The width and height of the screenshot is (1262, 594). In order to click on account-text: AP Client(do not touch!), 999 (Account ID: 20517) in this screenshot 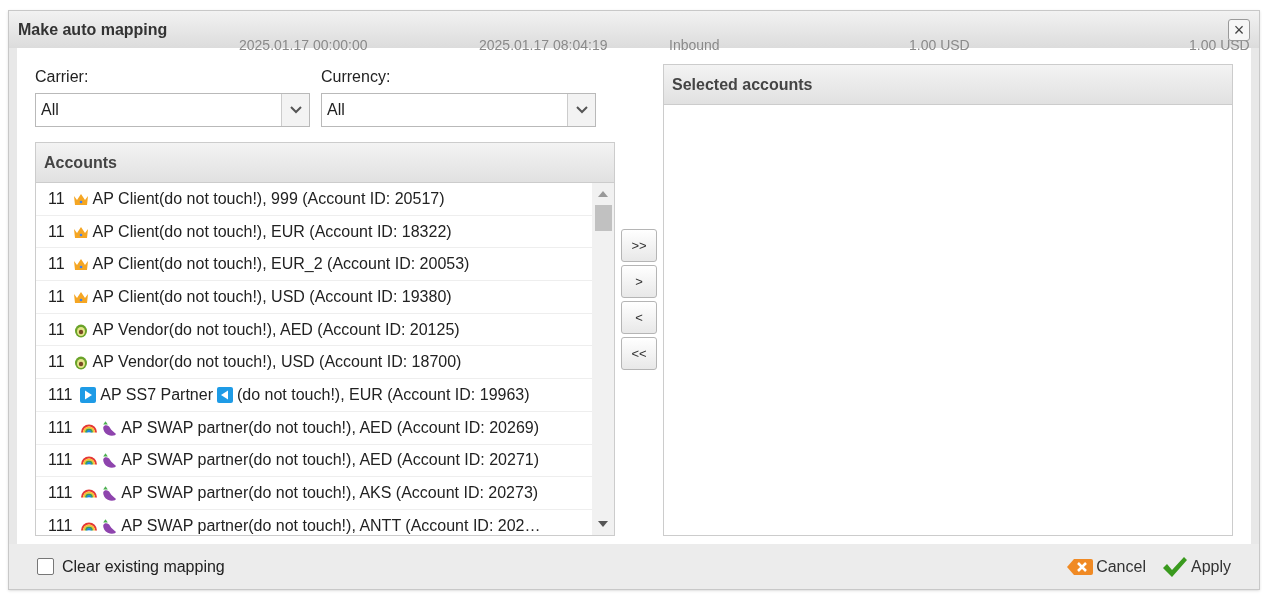, I will do `click(268, 198)`.